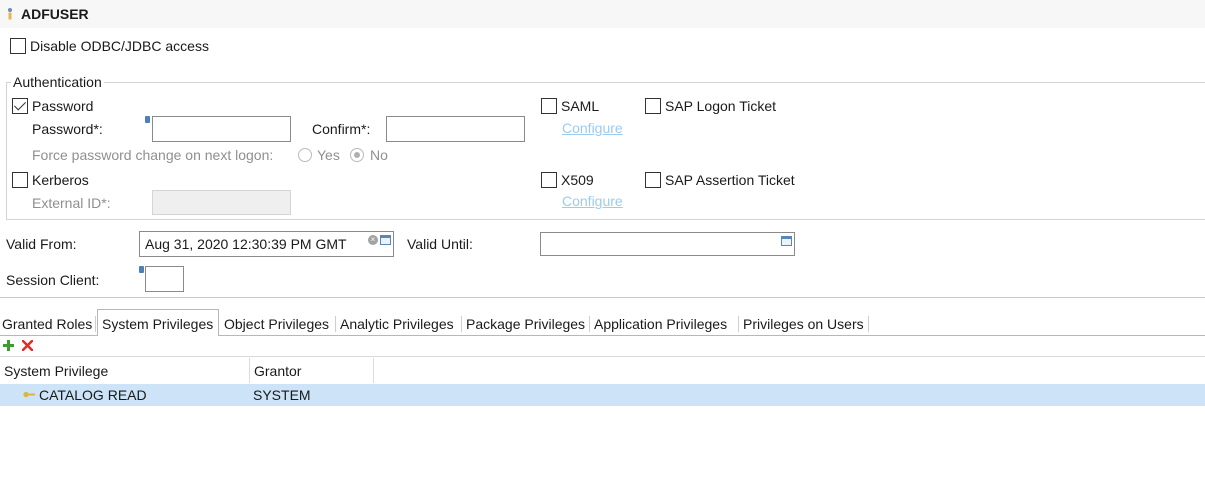  I want to click on force-change-yes-radio, so click(305, 155).